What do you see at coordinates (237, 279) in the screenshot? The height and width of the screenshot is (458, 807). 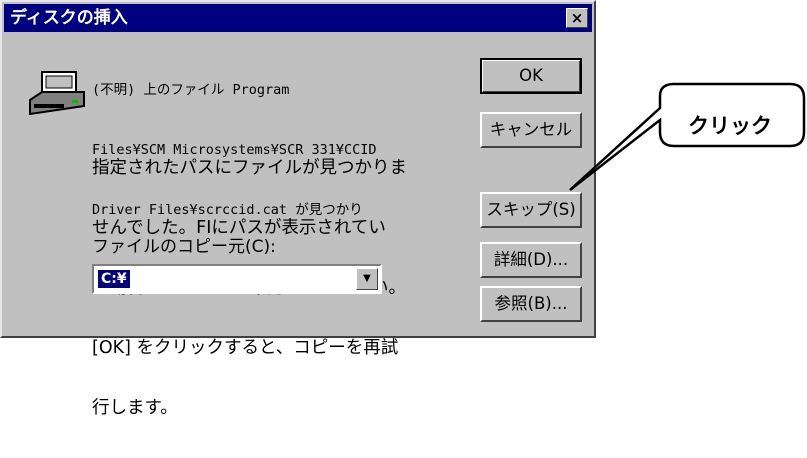 I see `copy-from-combobox: C:¥ ▼` at bounding box center [237, 279].